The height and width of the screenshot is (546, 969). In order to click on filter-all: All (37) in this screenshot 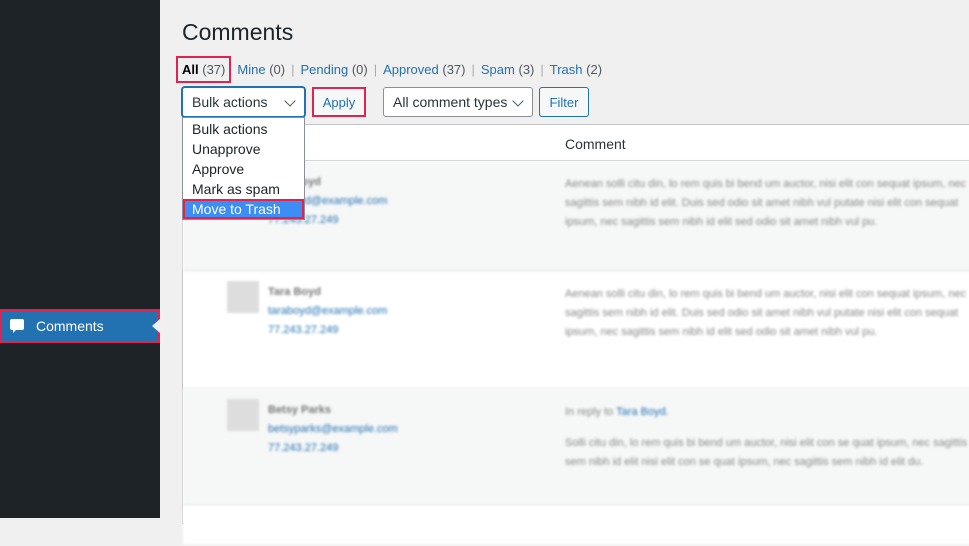, I will do `click(203, 69)`.